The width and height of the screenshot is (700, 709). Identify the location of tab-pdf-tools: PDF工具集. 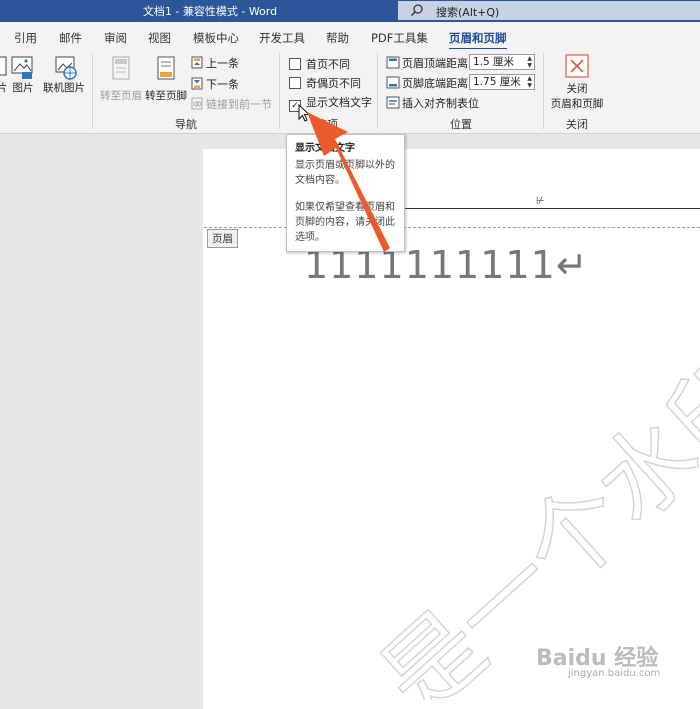
(399, 38).